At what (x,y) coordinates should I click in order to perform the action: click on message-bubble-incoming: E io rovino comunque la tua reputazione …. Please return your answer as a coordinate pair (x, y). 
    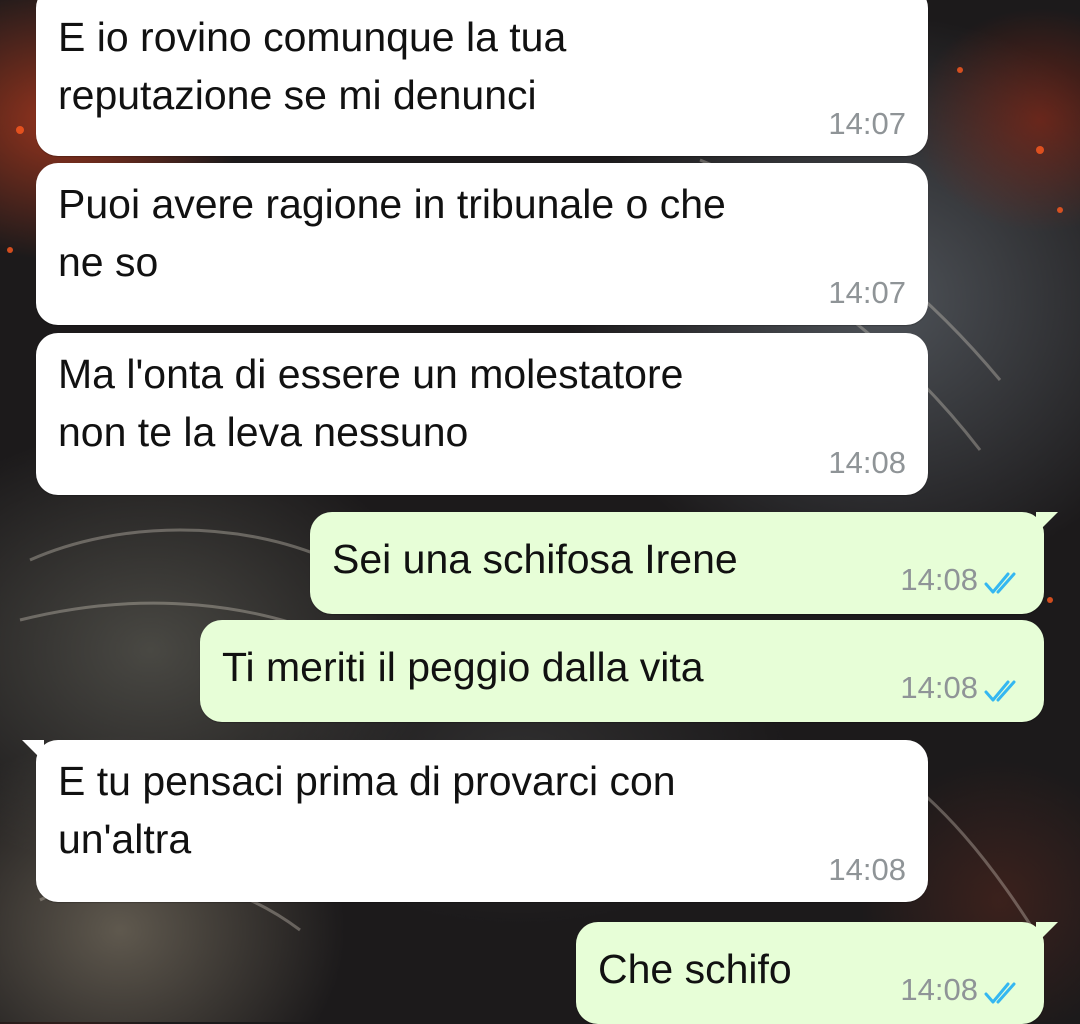
    Looking at the image, I should click on (482, 78).